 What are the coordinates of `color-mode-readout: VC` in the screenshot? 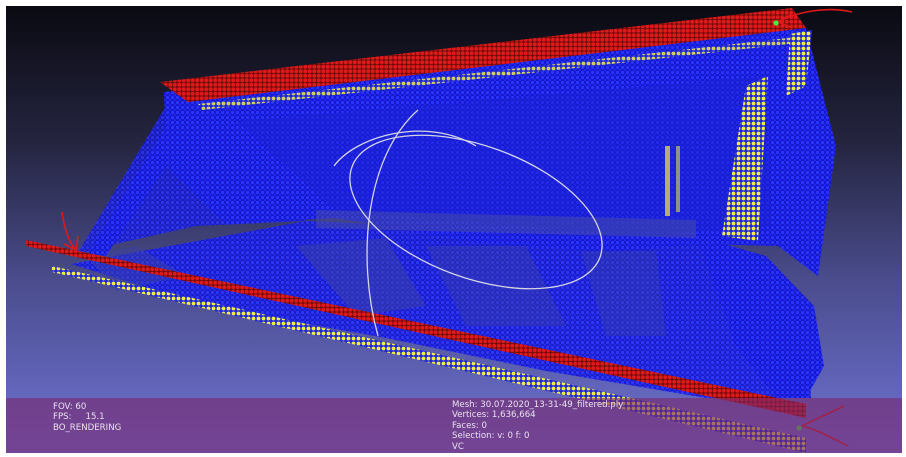 It's located at (458, 446).